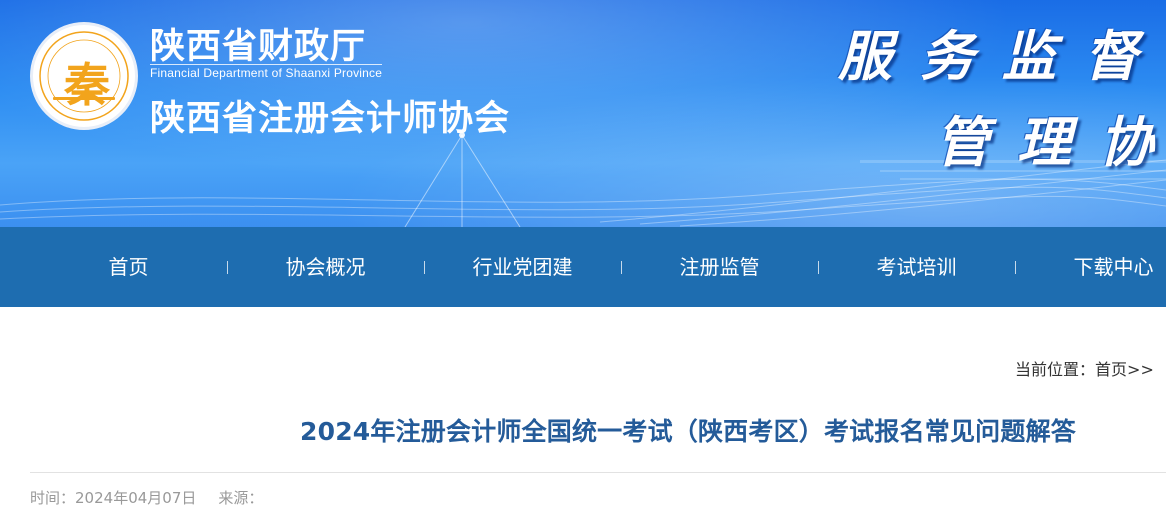 Image resolution: width=1166 pixels, height=522 pixels. I want to click on nav-item-downloads: 下载中心, so click(1090, 267).